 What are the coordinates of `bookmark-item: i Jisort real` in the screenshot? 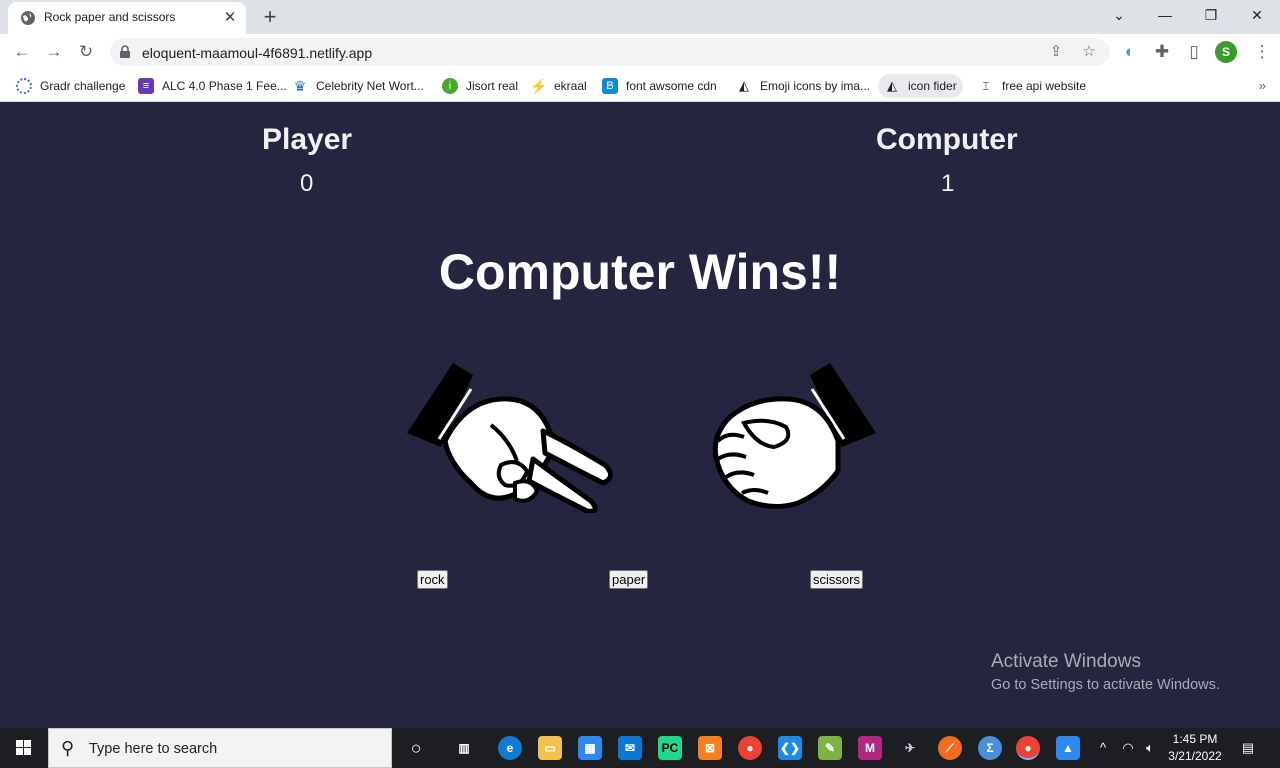 It's located at (480, 86).